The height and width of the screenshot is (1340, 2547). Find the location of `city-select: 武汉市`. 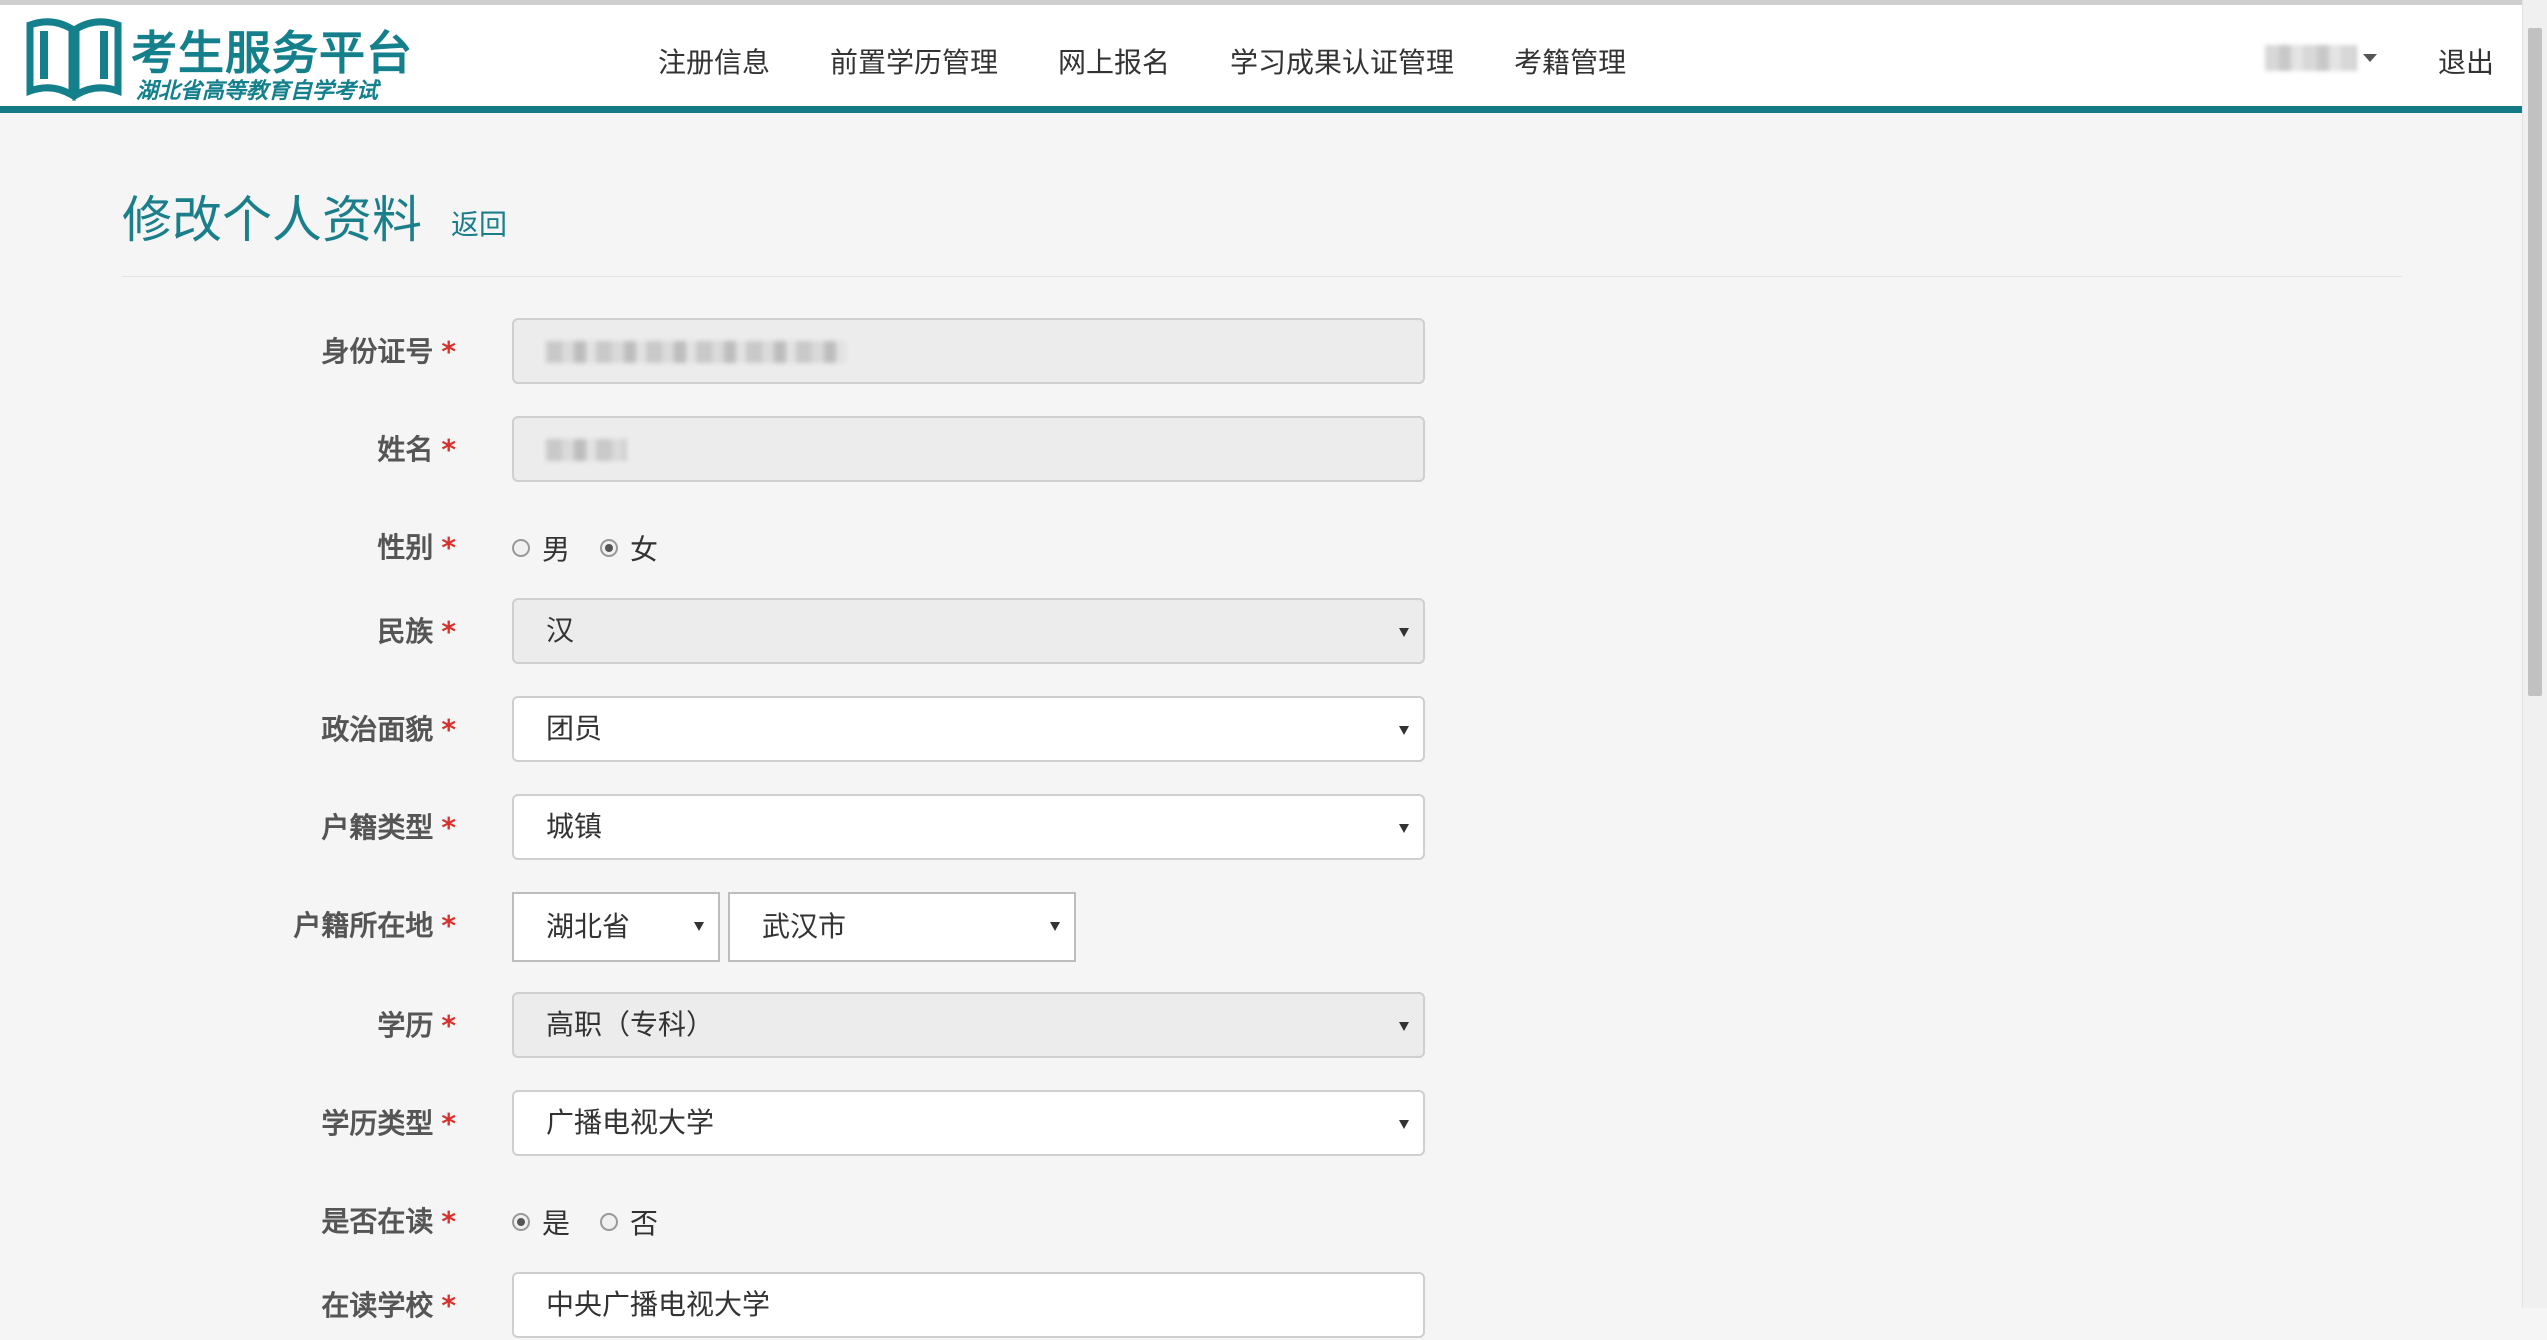

city-select: 武汉市 is located at coordinates (902, 927).